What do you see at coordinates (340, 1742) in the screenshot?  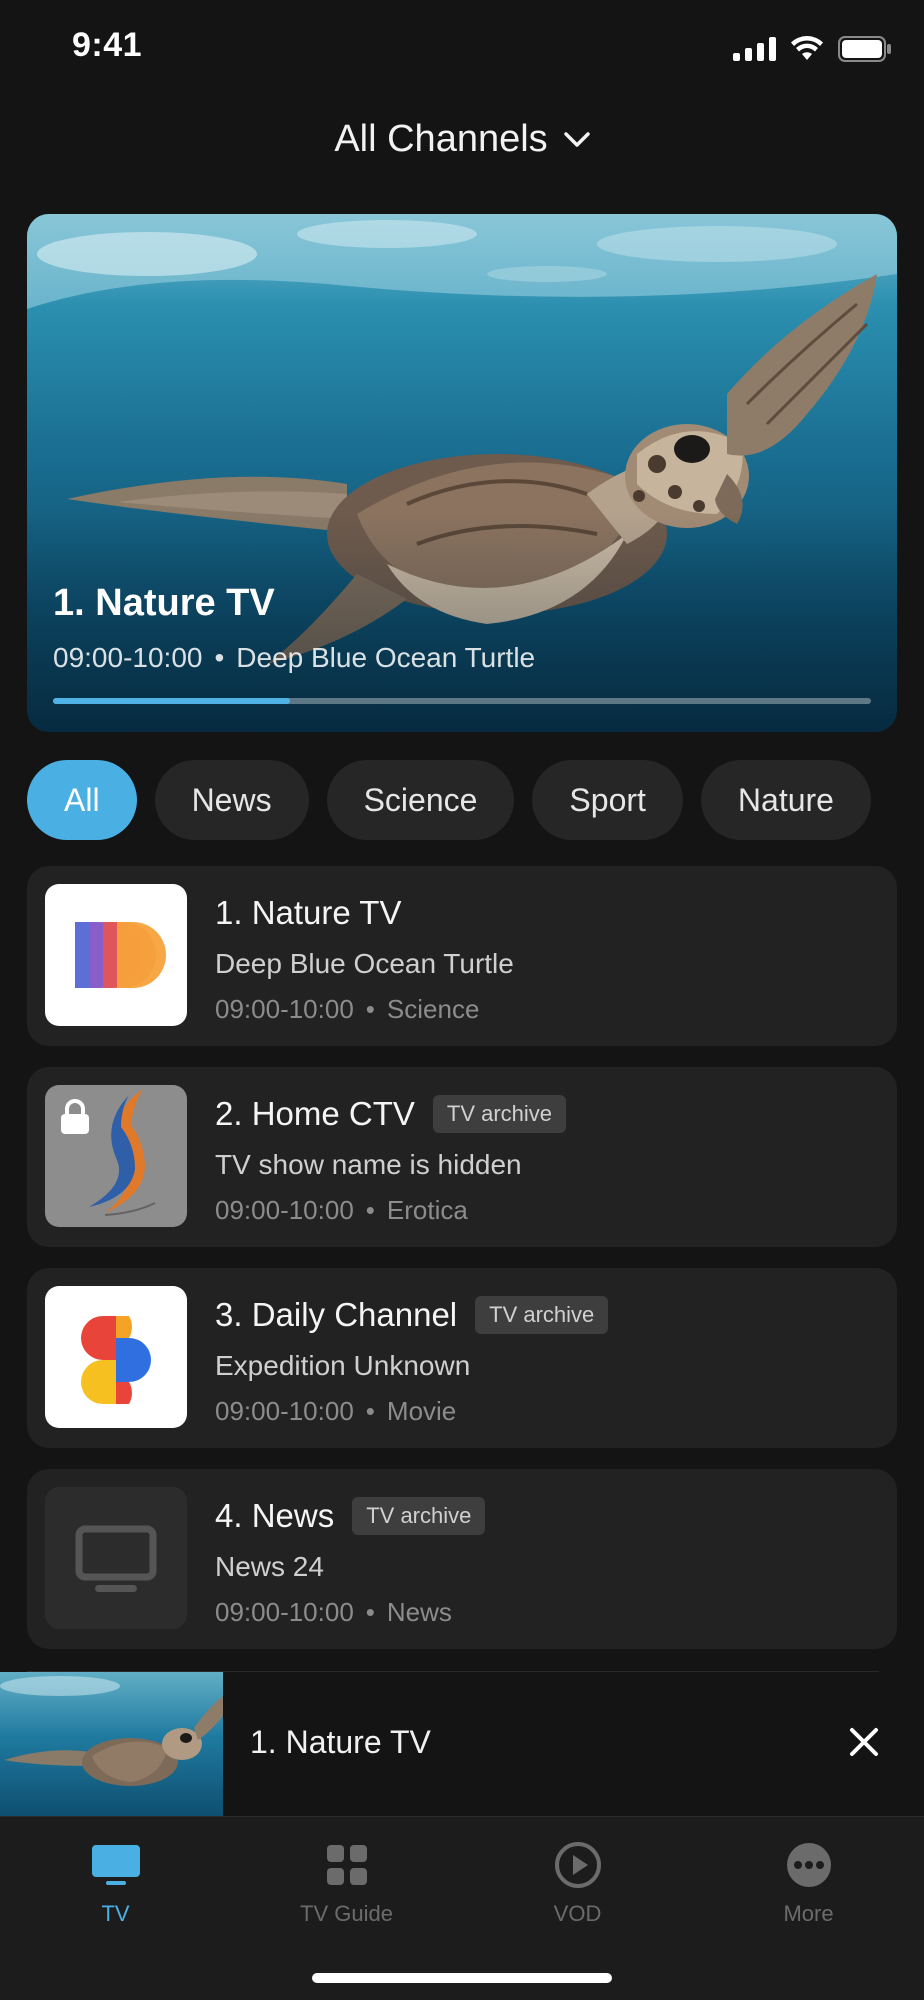 I see `mini-player-title: 1. Nature TV` at bounding box center [340, 1742].